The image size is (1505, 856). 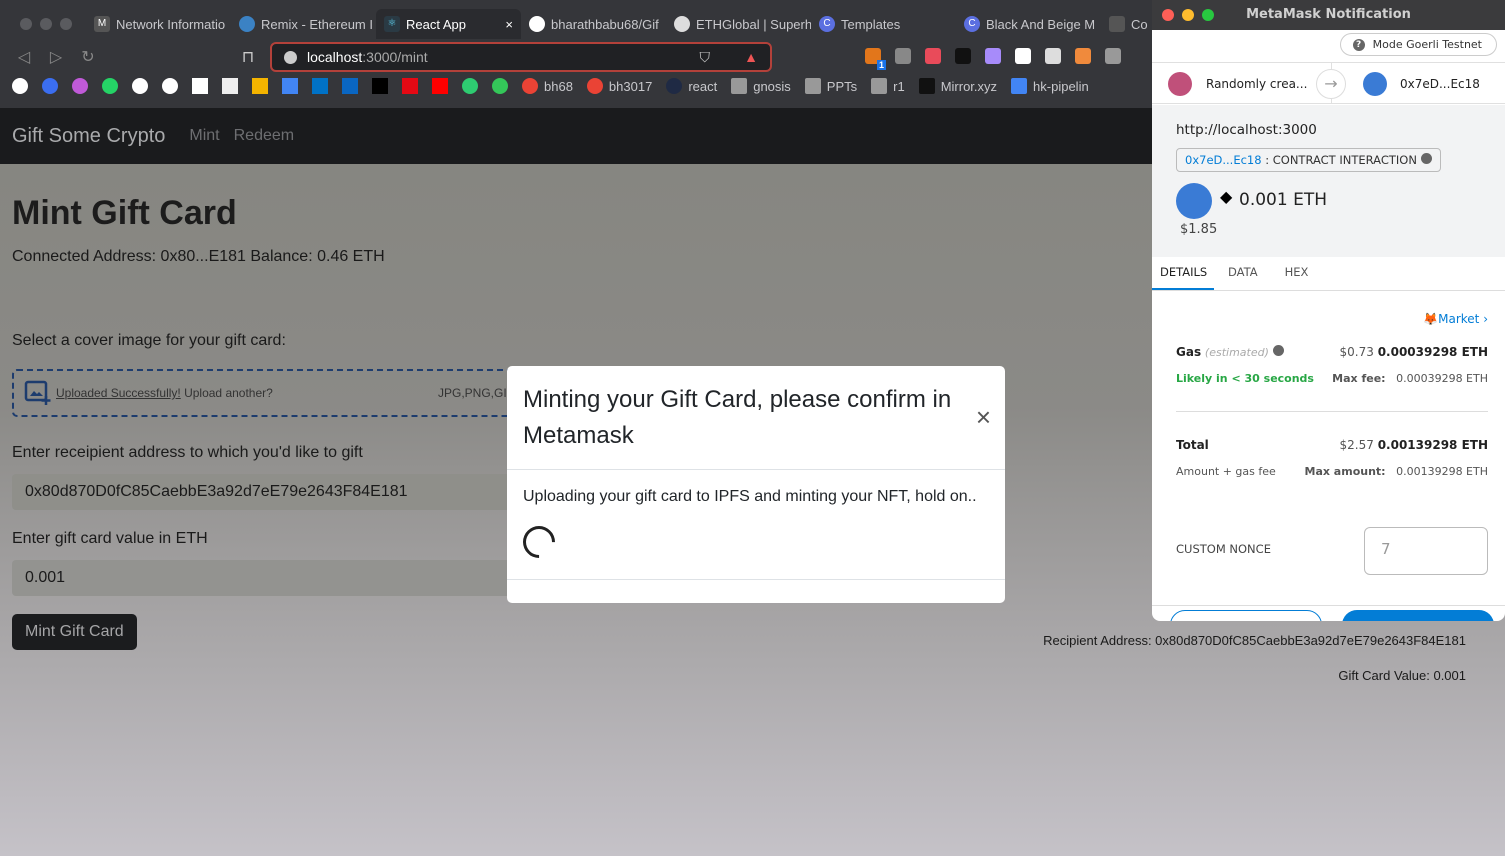 I want to click on custom-nonce-input: 7, so click(x=1426, y=551).